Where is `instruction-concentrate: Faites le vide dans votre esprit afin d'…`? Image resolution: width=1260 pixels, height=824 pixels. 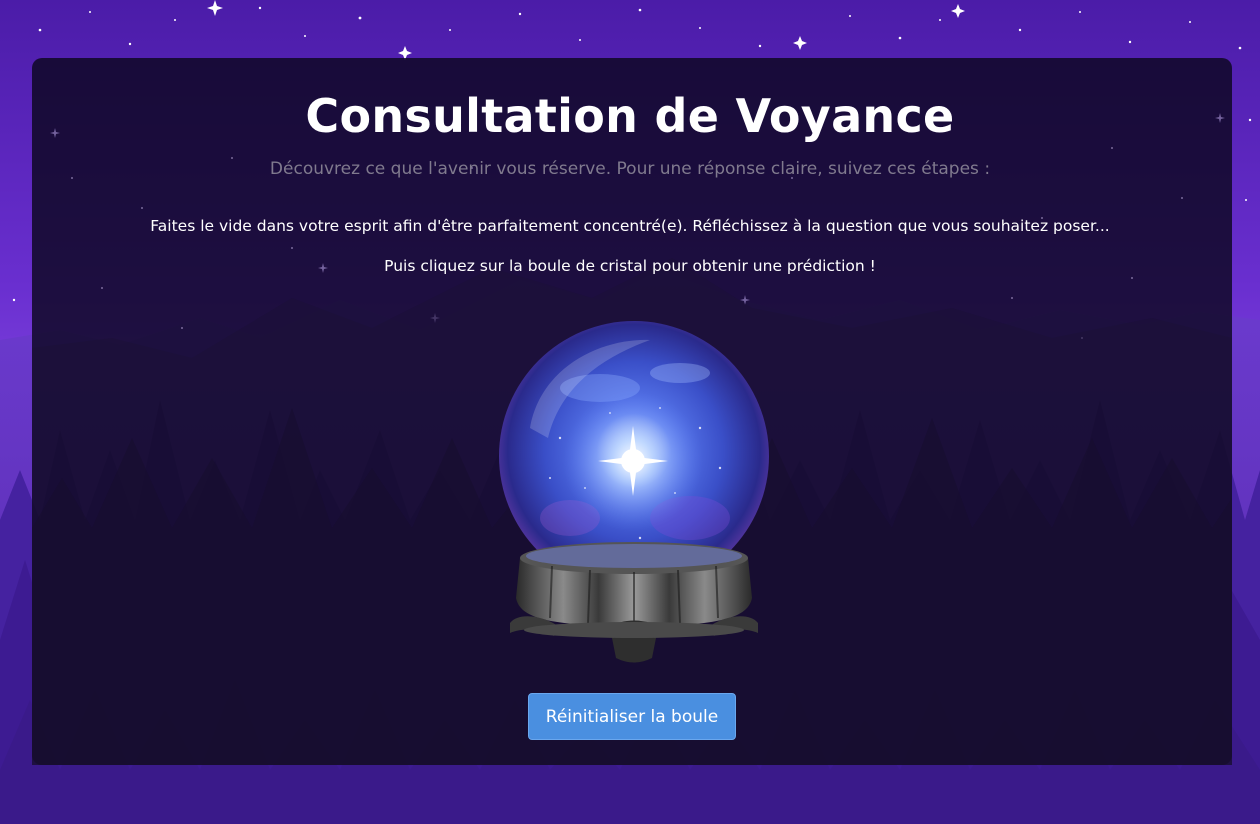
instruction-concentrate: Faites le vide dans votre esprit afin d'… is located at coordinates (630, 226).